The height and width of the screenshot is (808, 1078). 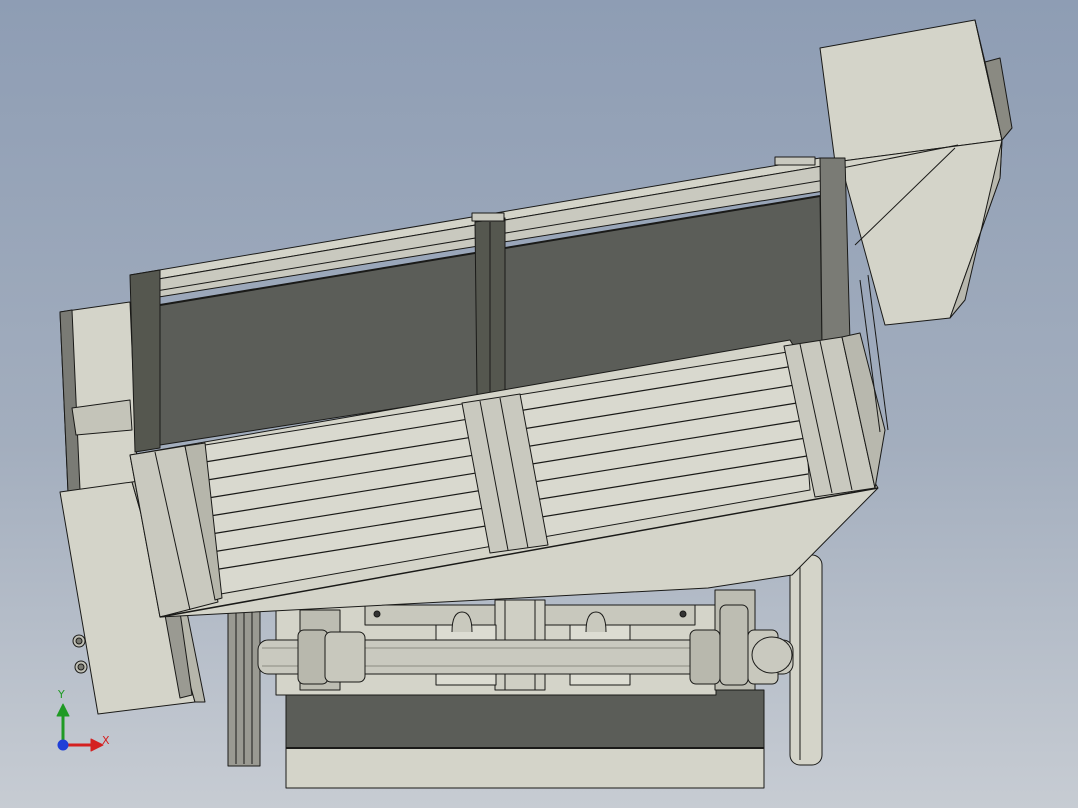 What do you see at coordinates (106, 740) in the screenshot?
I see `x-axis-label: X` at bounding box center [106, 740].